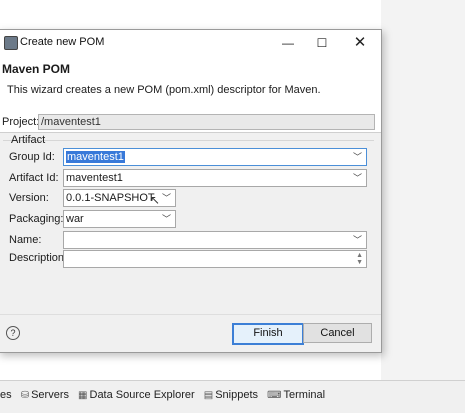 The width and height of the screenshot is (465, 413). I want to click on eclipse-app-icon, so click(11, 43).